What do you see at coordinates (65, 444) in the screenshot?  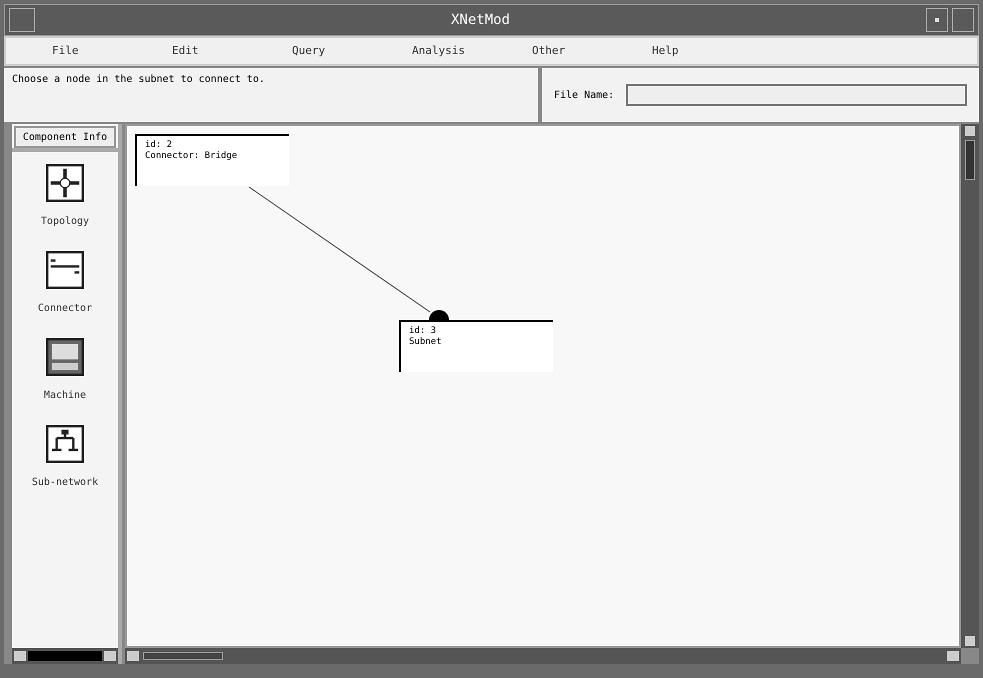 I see `hierarchy-icon` at bounding box center [65, 444].